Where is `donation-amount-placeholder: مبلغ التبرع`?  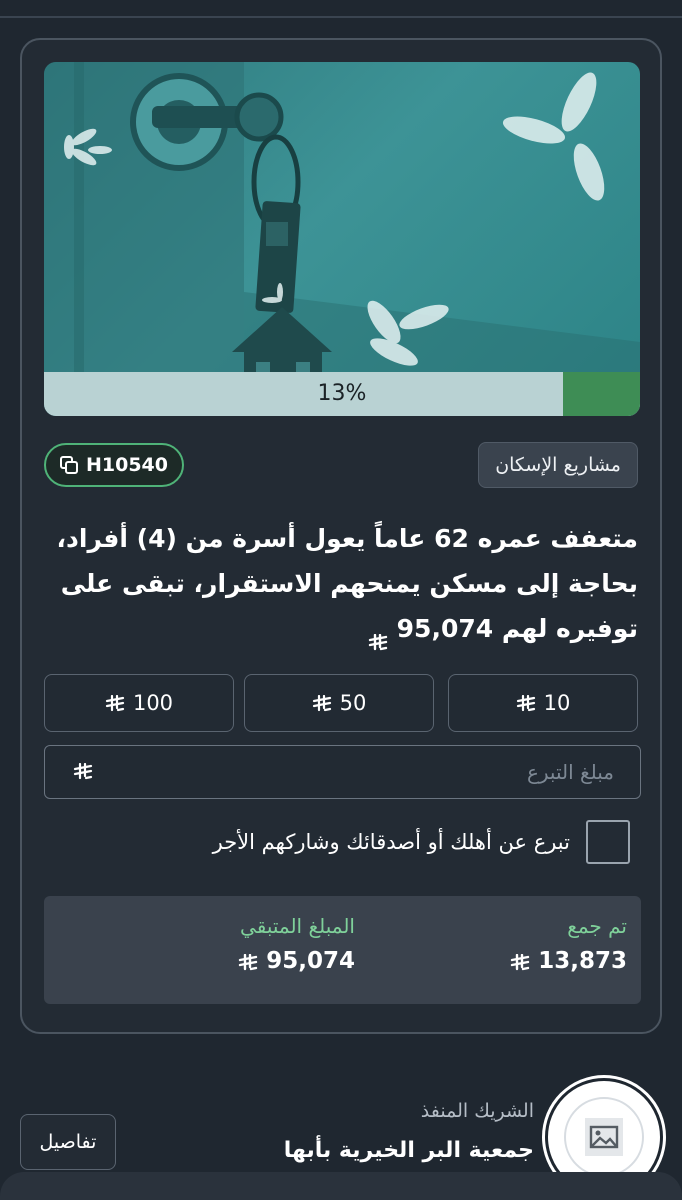 donation-amount-placeholder: مبلغ التبرع is located at coordinates (570, 772).